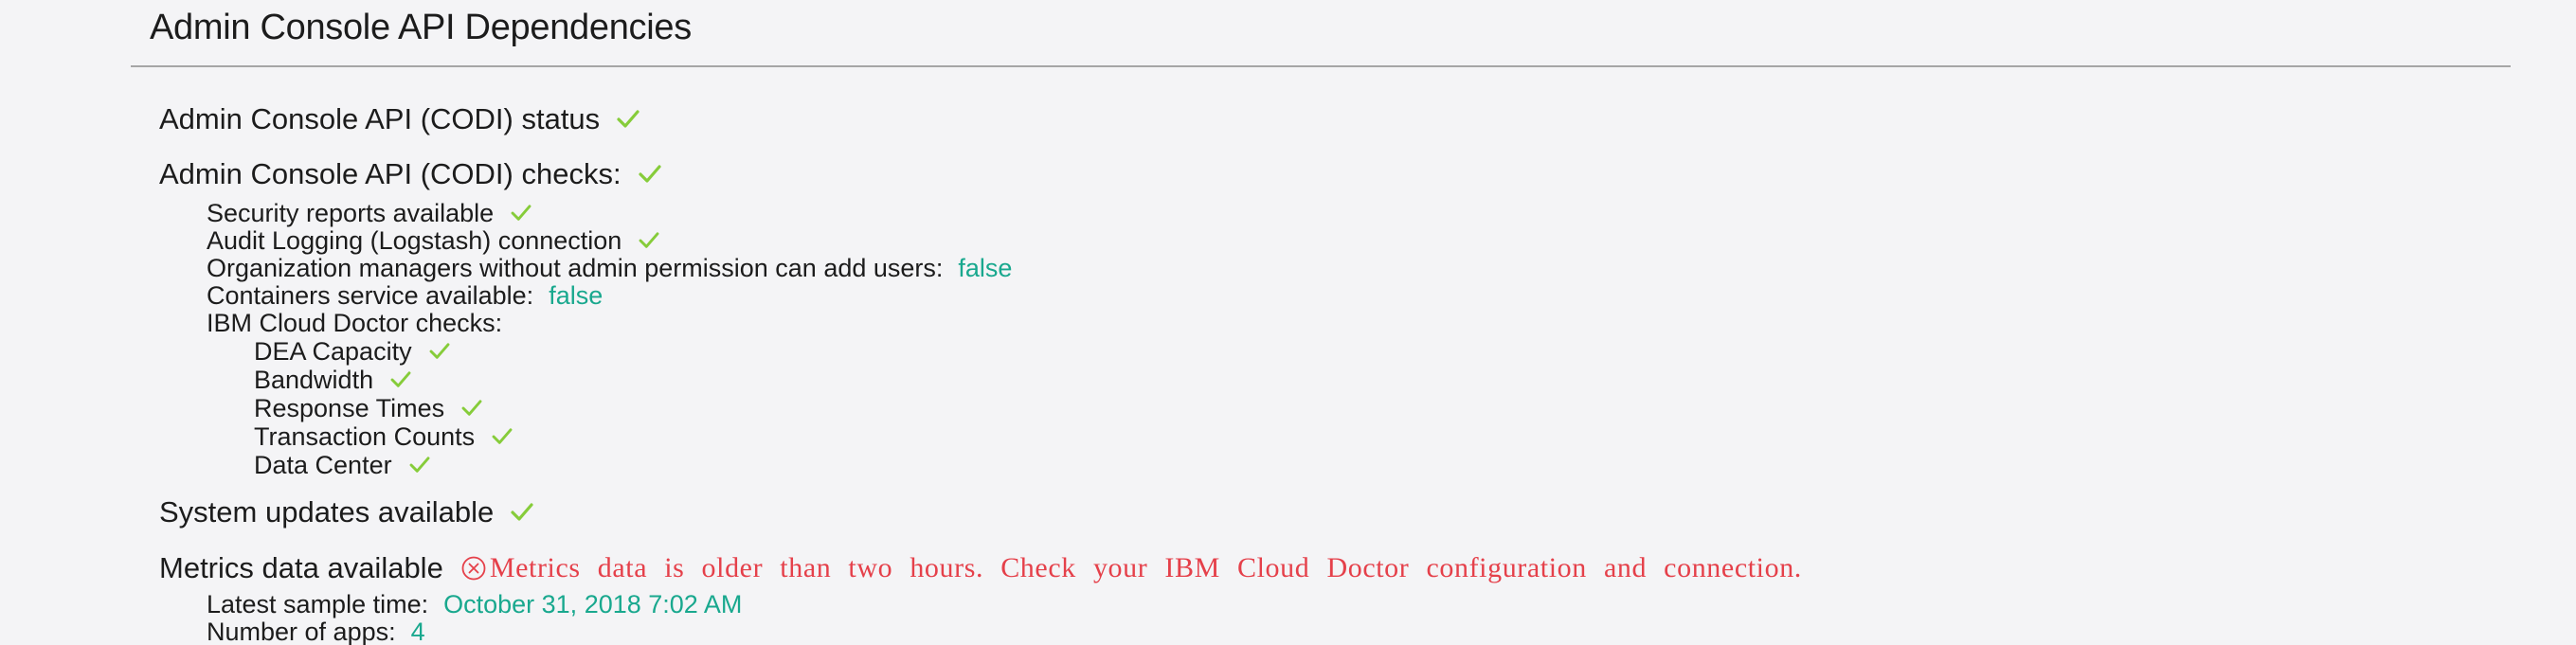 Image resolution: width=2576 pixels, height=645 pixels. Describe the element at coordinates (349, 407) in the screenshot. I see `doctor-item-label: Response Times` at that location.